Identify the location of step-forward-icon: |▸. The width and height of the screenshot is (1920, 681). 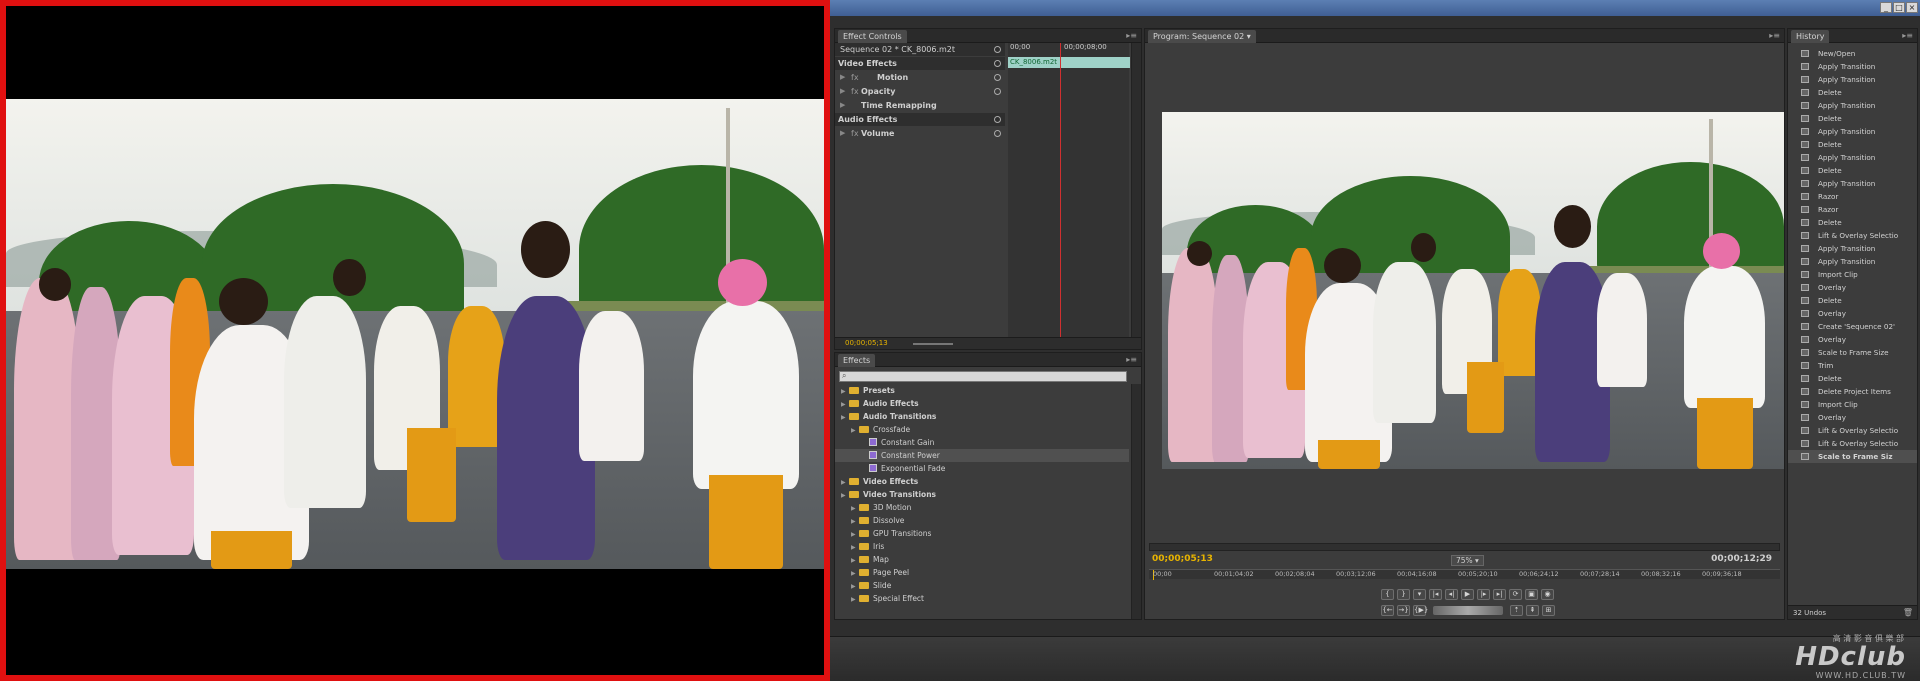
(1483, 594).